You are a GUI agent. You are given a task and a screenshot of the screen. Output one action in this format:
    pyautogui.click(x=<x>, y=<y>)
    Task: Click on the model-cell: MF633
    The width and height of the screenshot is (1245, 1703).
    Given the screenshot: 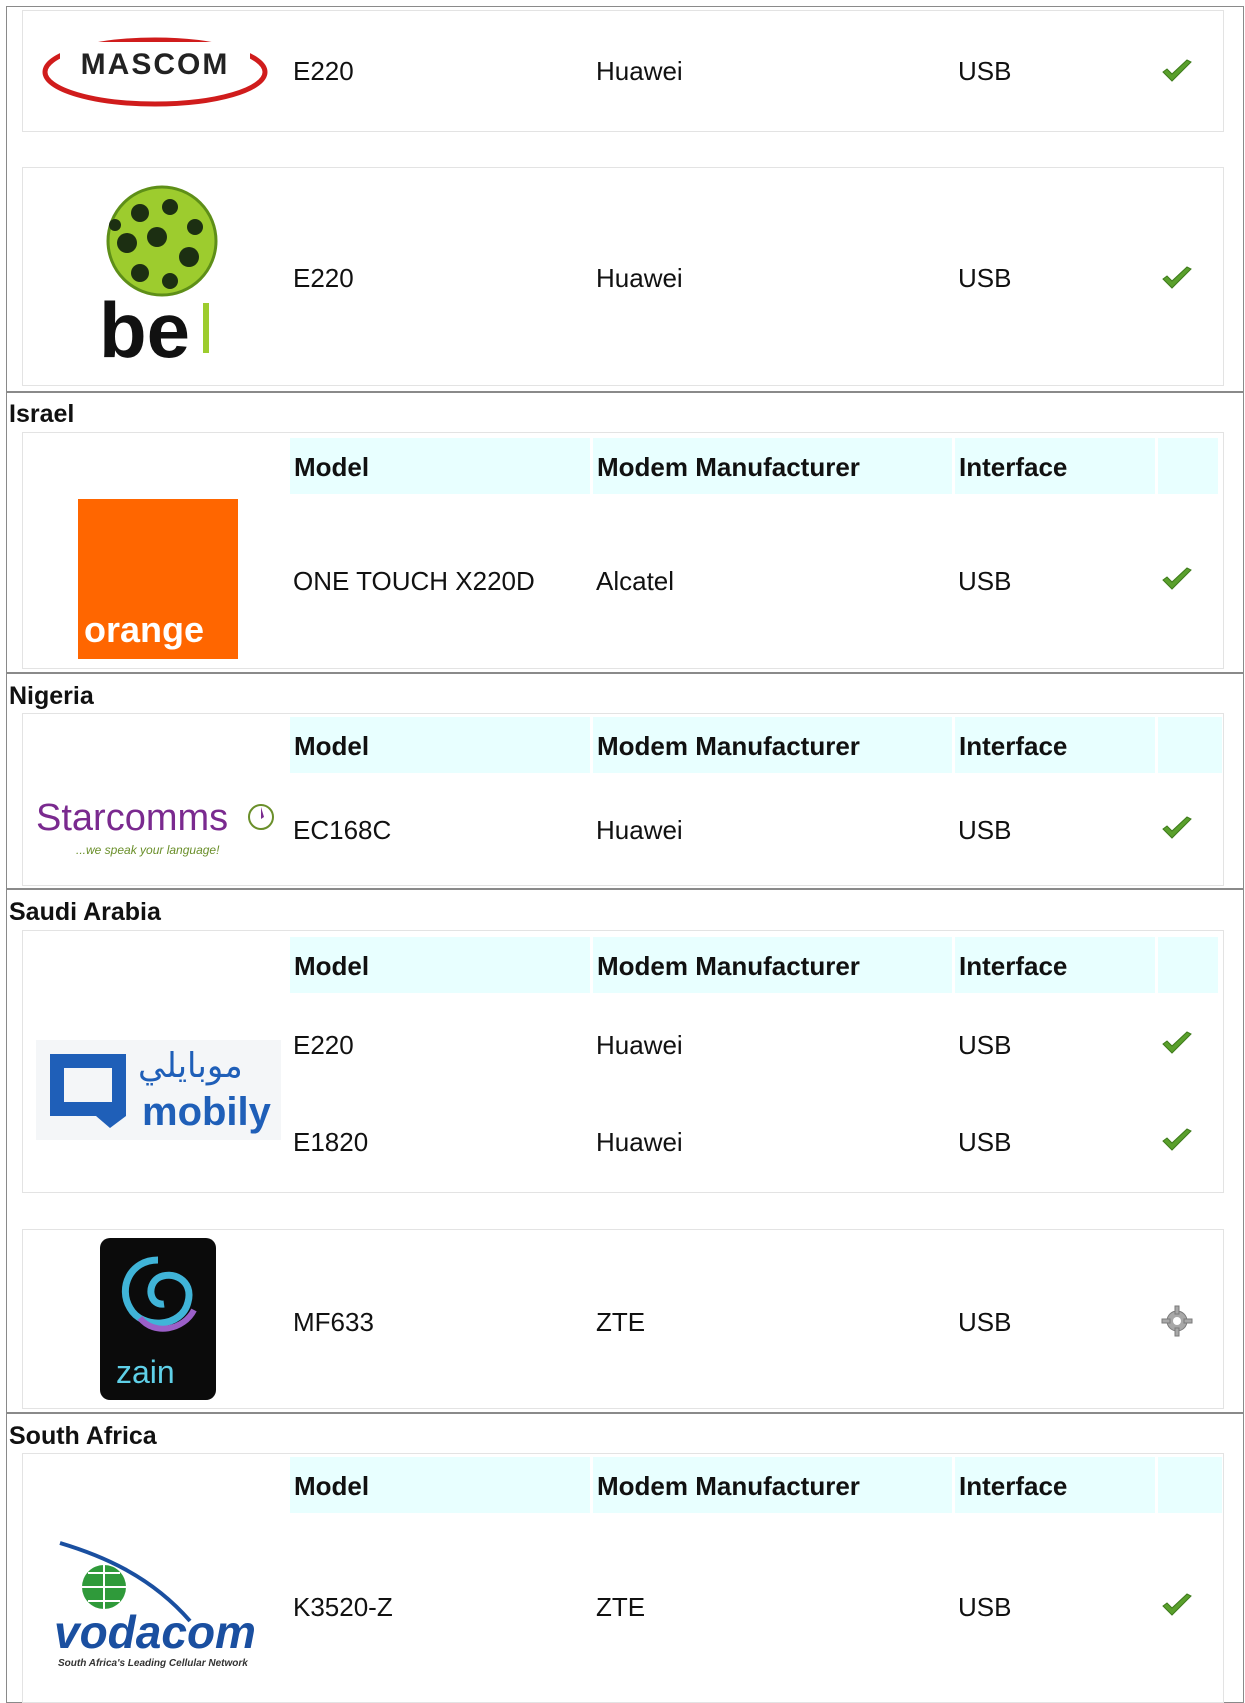 What is the action you would take?
    pyautogui.click(x=333, y=1322)
    